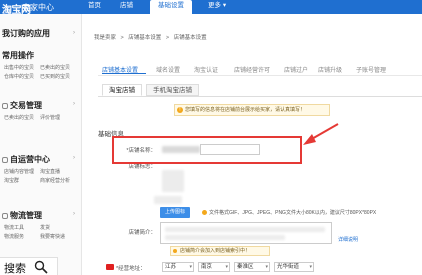 This screenshot has width=422, height=275. What do you see at coordinates (29, 266) in the screenshot?
I see `search-overlay: 搜索` at bounding box center [29, 266].